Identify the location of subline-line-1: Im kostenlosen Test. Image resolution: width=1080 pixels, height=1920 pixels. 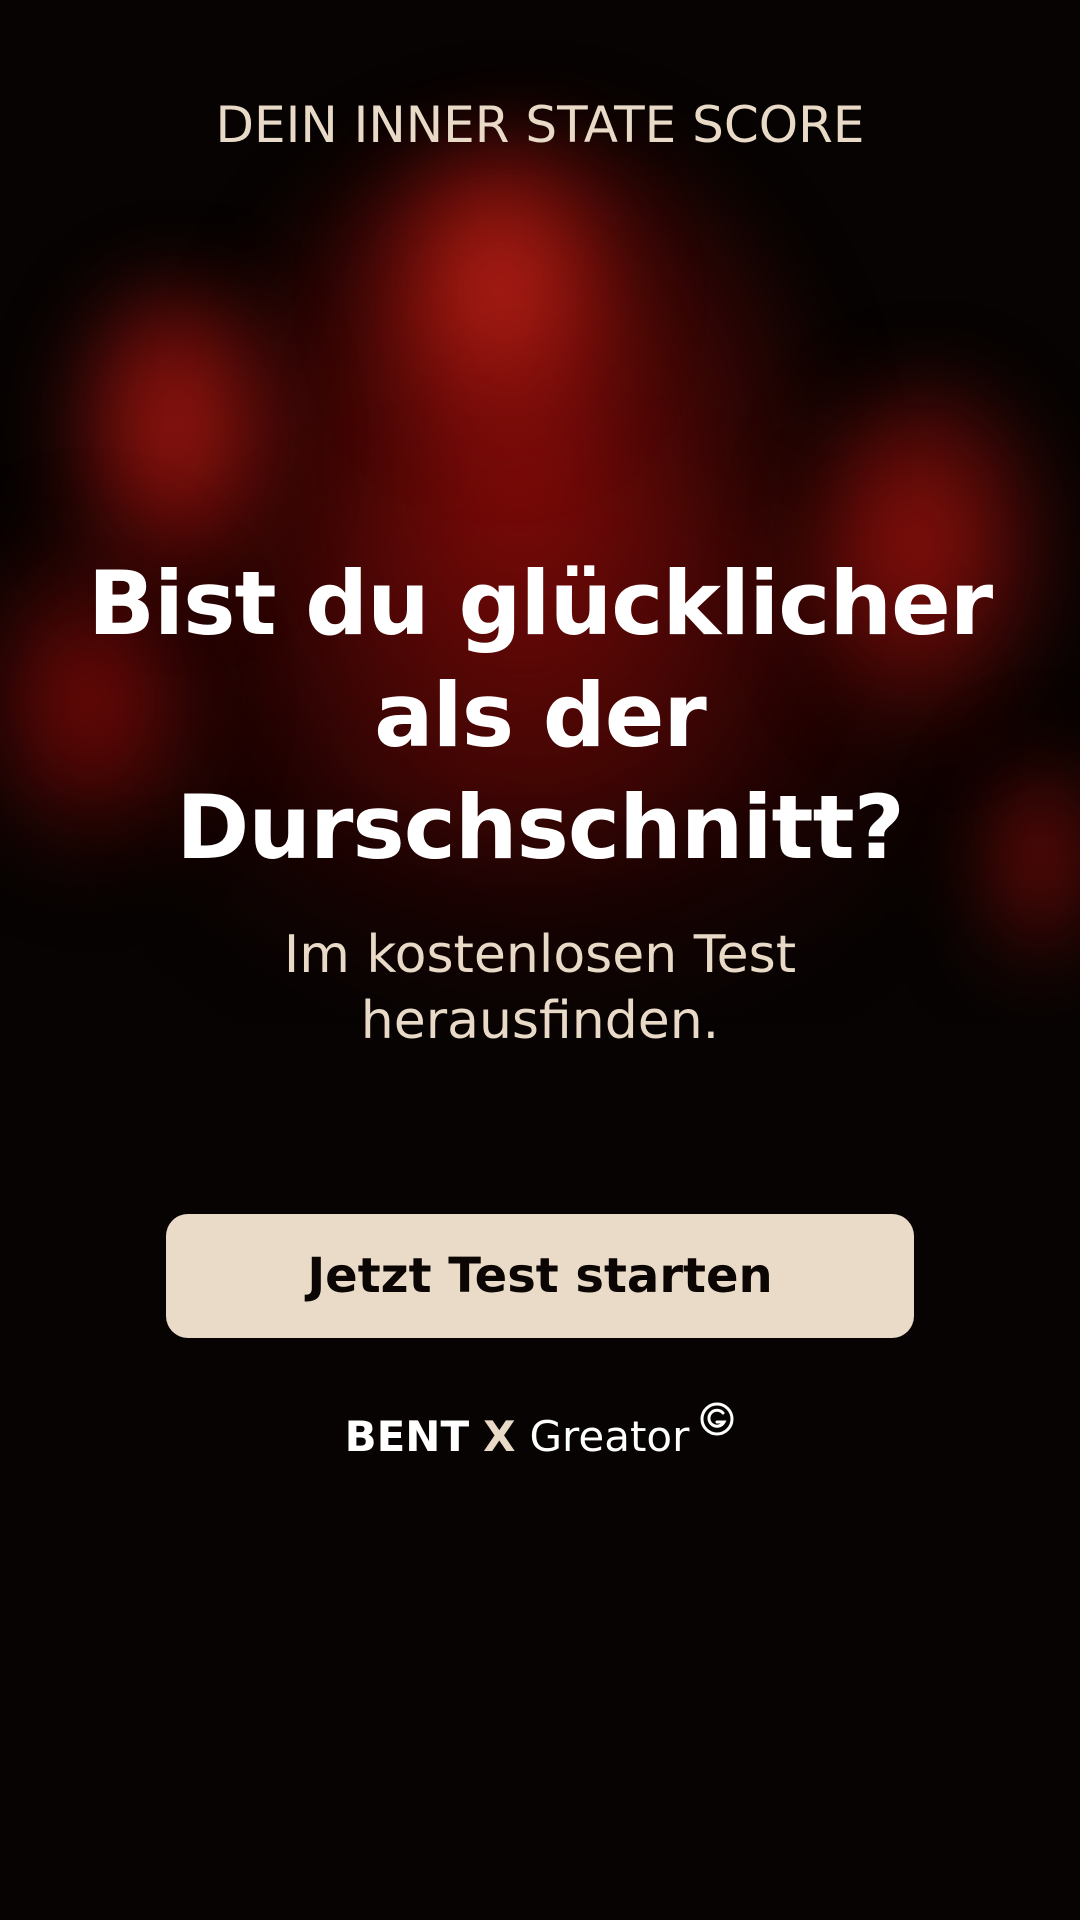
(540, 955).